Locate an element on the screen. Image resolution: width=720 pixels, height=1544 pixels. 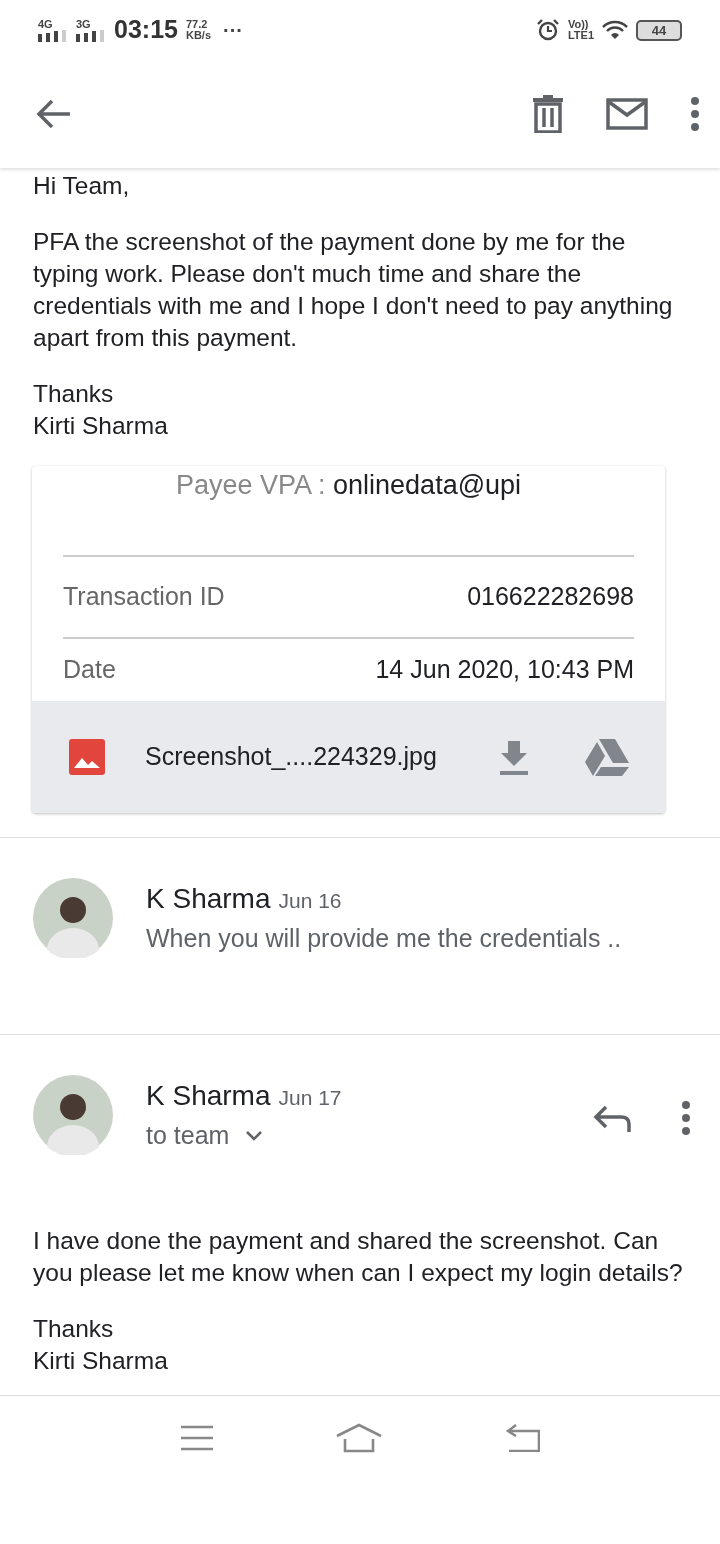
row-label: Date is located at coordinates (89, 670).